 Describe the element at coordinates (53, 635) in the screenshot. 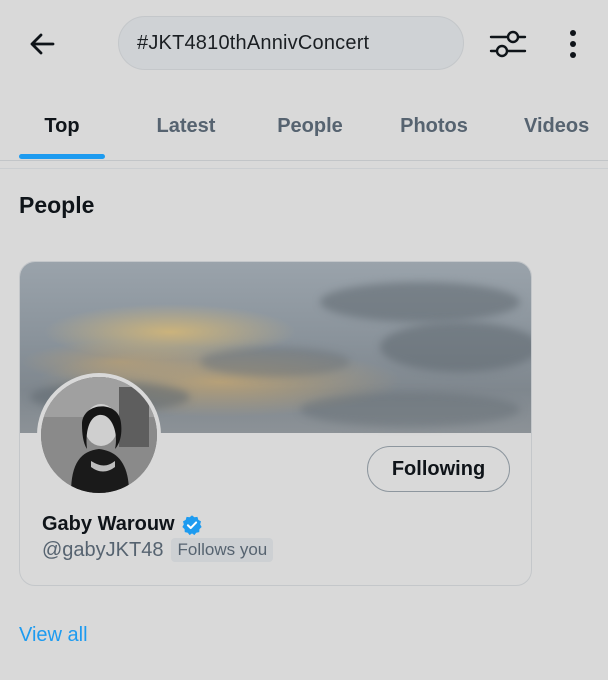

I see `view-all-link: View all` at that location.